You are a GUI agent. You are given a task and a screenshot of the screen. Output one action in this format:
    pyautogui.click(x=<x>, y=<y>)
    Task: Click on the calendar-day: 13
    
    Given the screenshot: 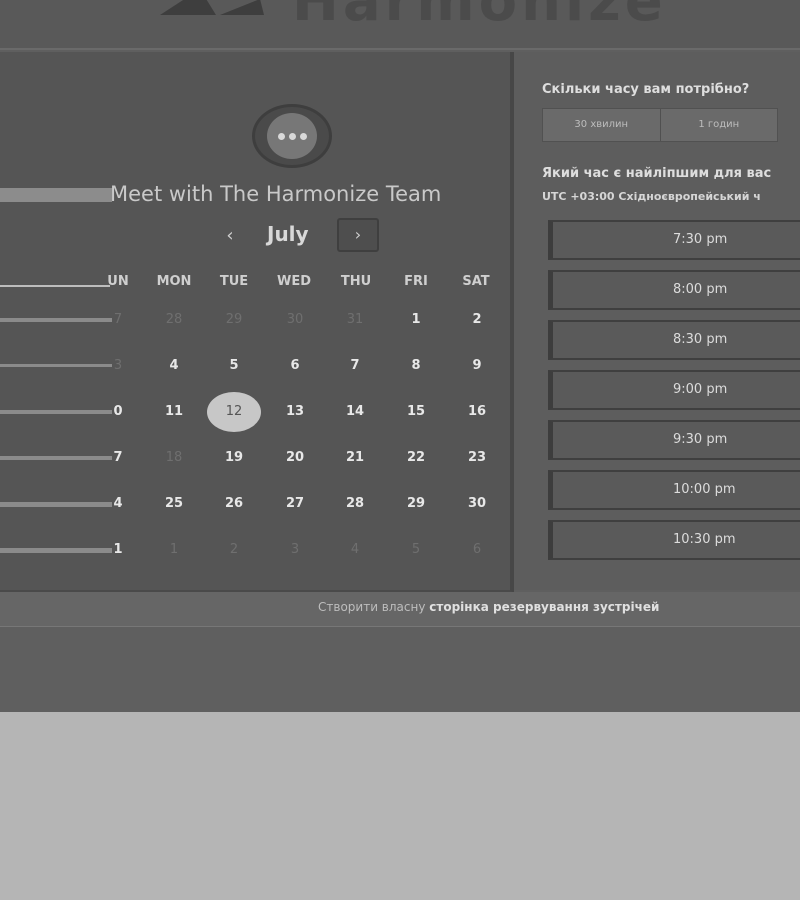 What is the action you would take?
    pyautogui.click(x=295, y=412)
    